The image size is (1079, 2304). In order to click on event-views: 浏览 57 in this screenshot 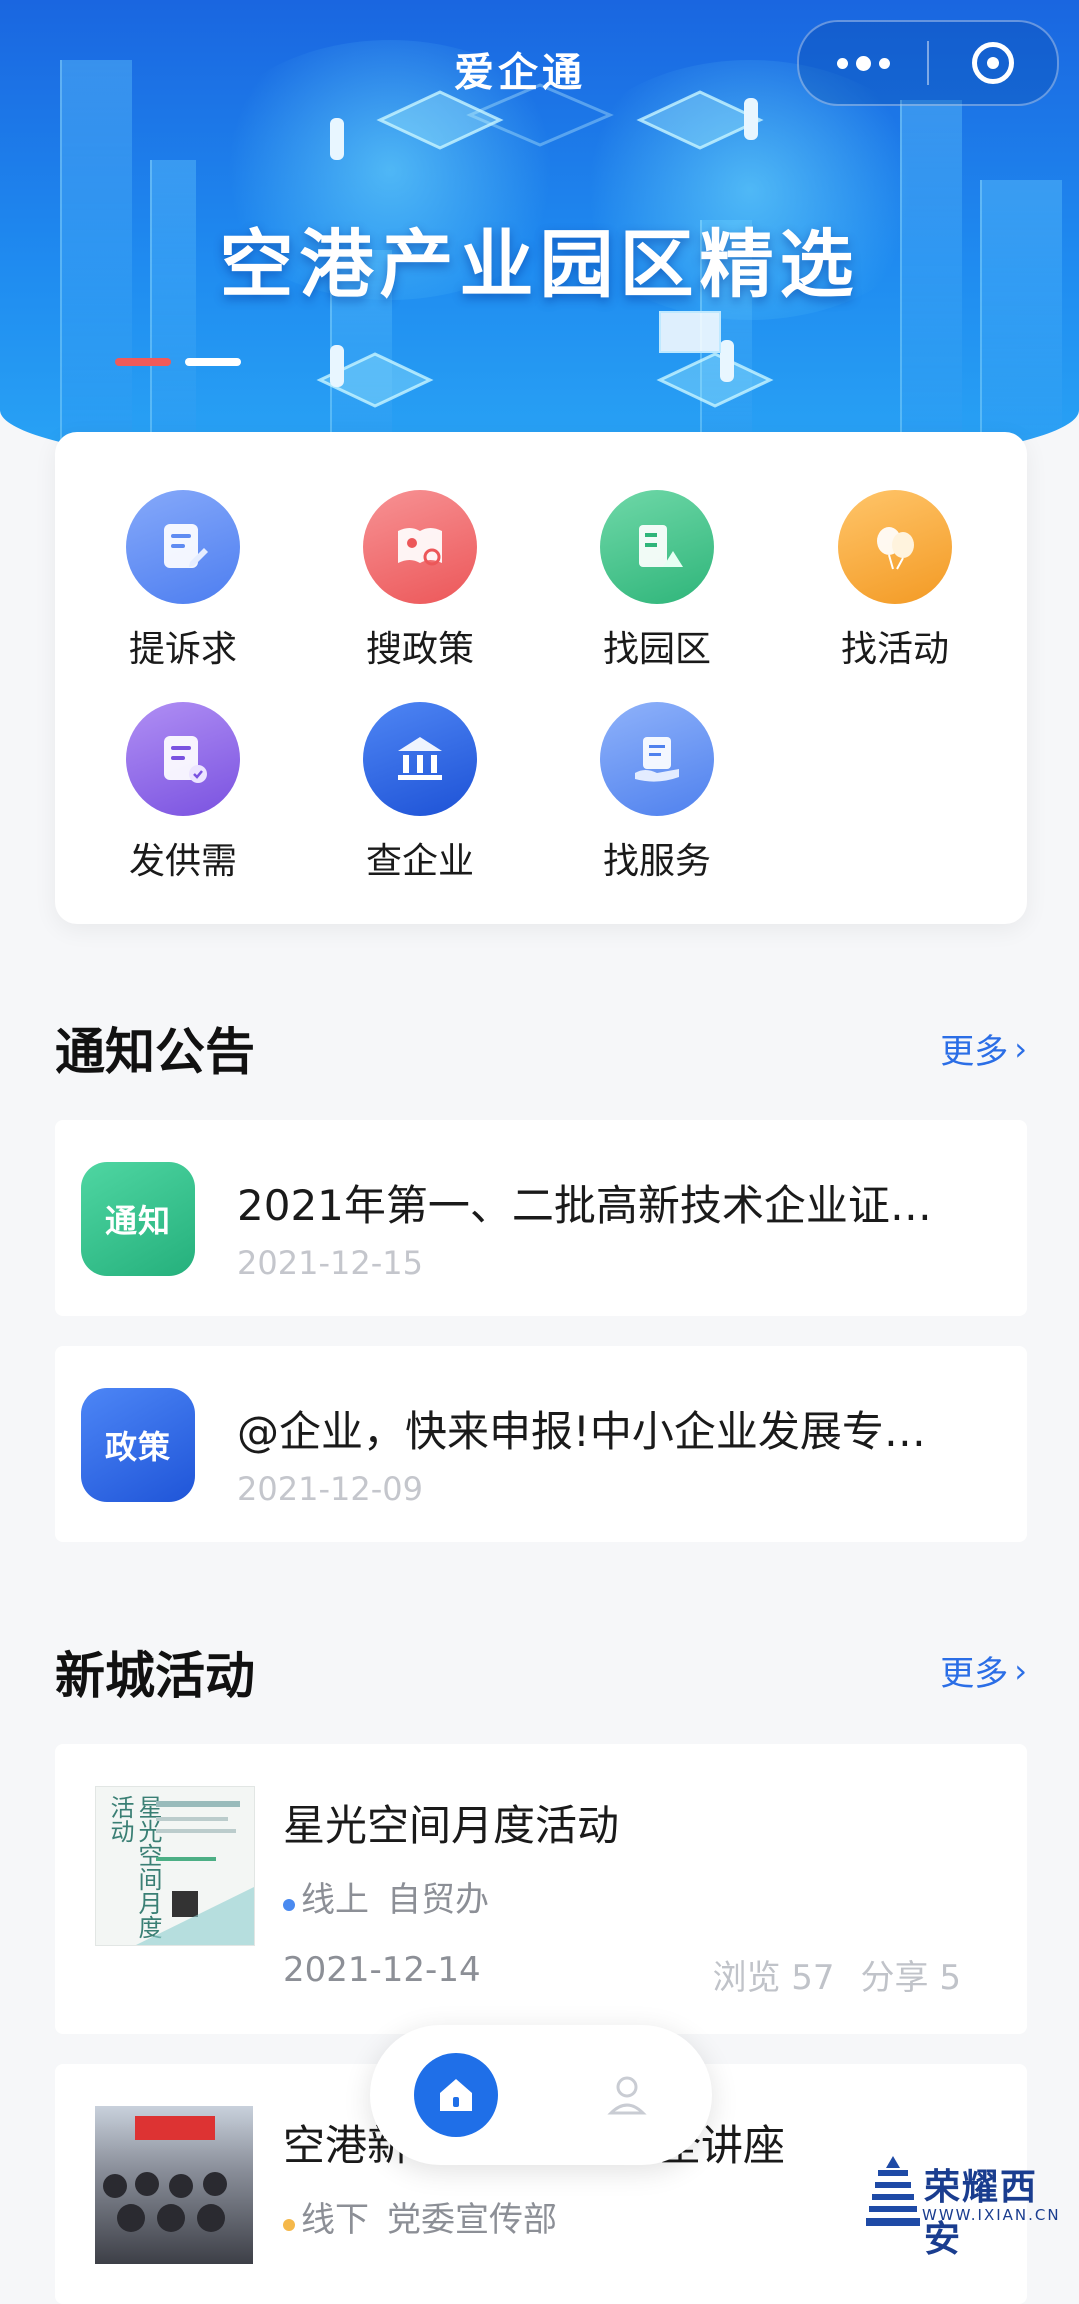, I will do `click(773, 1978)`.